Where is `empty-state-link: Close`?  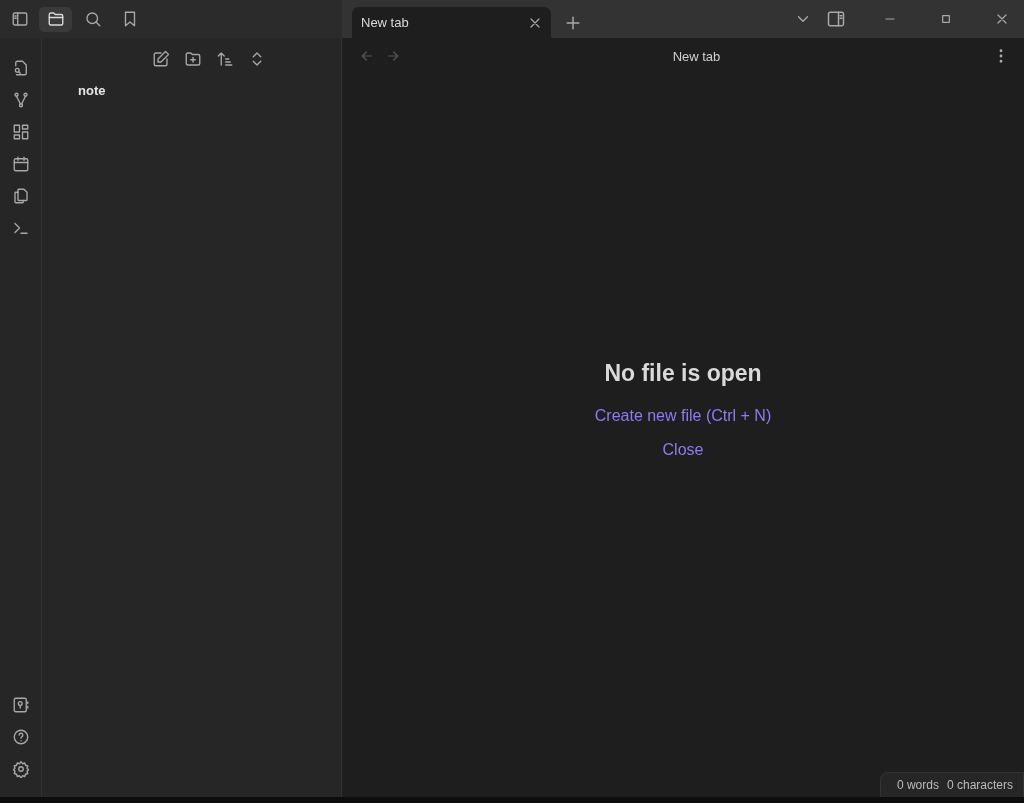
empty-state-link: Close is located at coordinates (683, 450).